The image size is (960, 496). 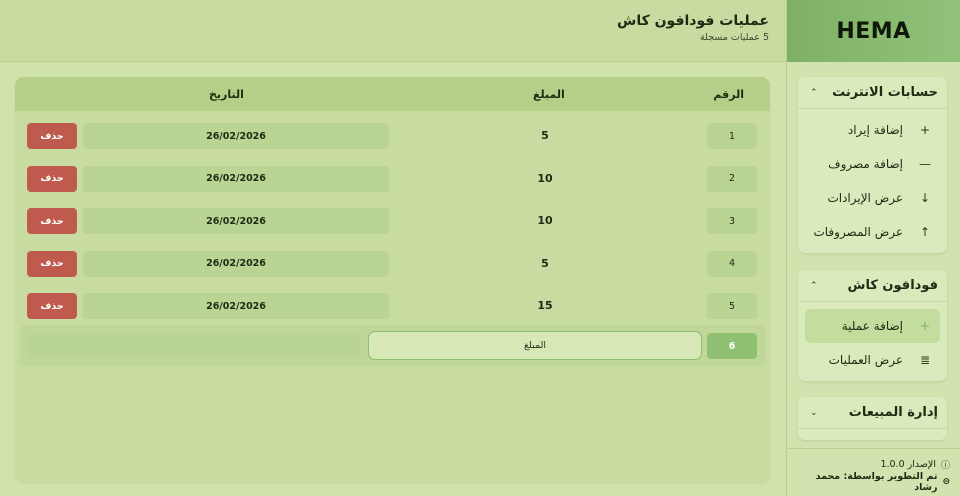 What do you see at coordinates (392, 181) in the screenshot?
I see `table-row: حذف 26/02/2026 10 2` at bounding box center [392, 181].